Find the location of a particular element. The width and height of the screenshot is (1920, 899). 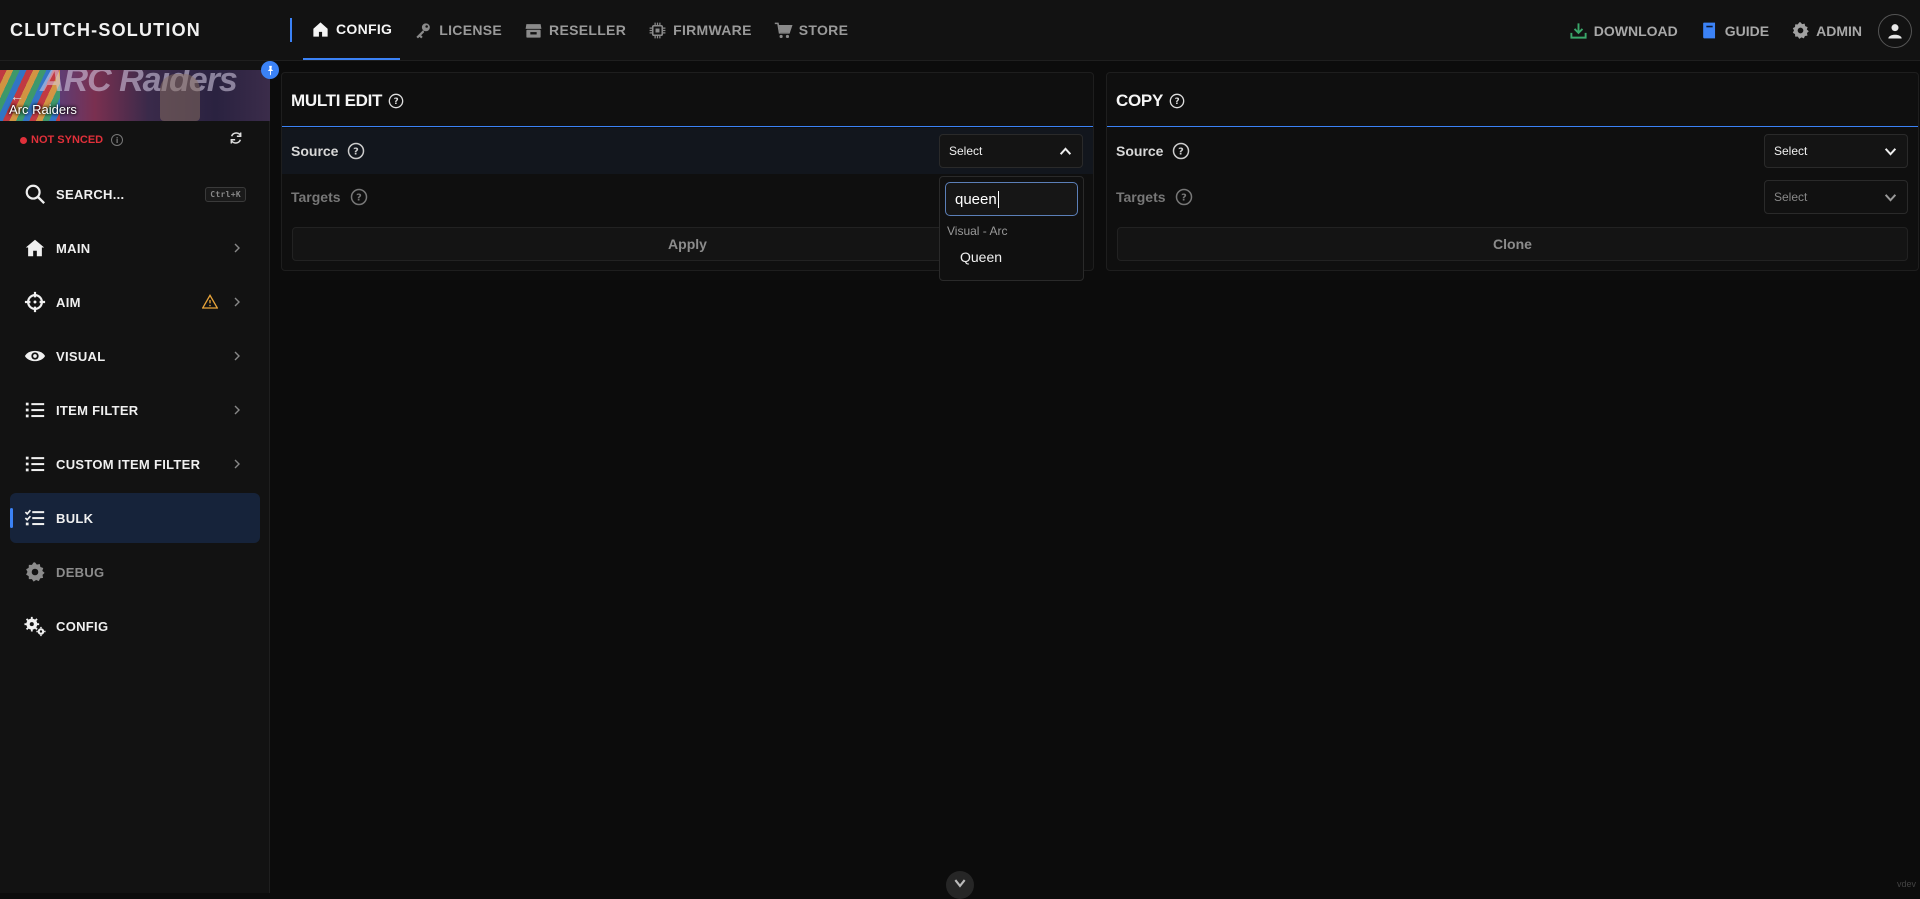

nav-store: STORE is located at coordinates (811, 30).